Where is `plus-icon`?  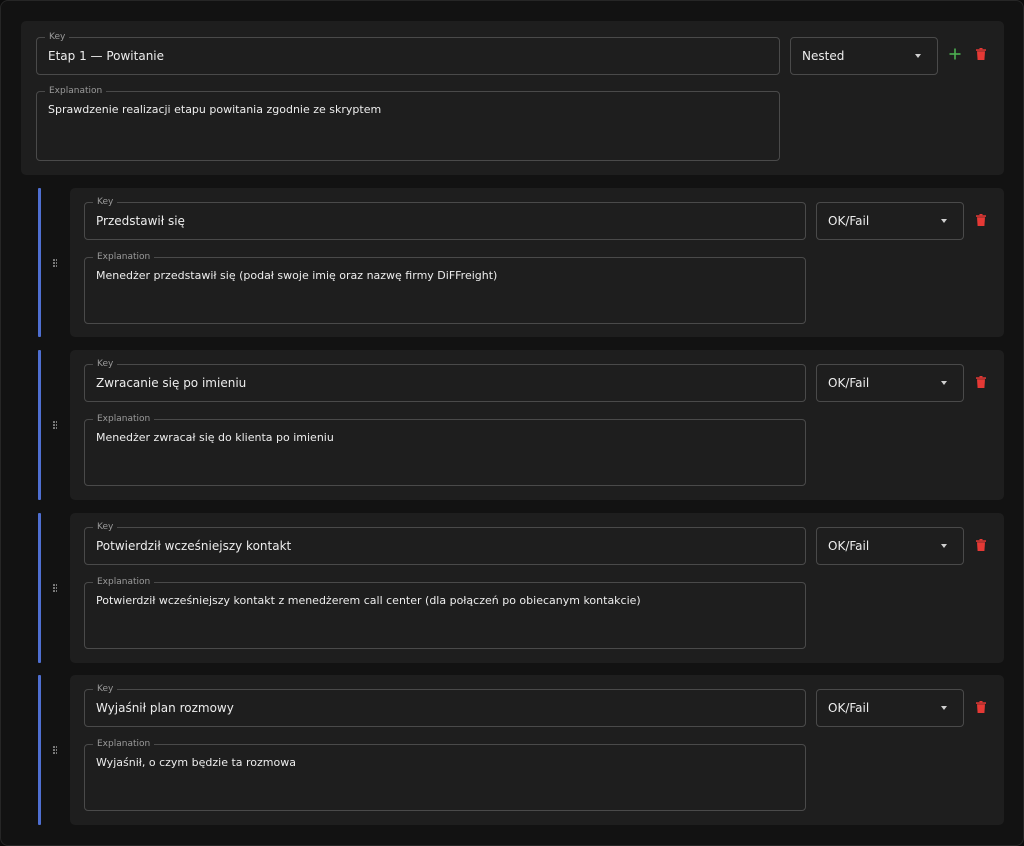 plus-icon is located at coordinates (955, 54).